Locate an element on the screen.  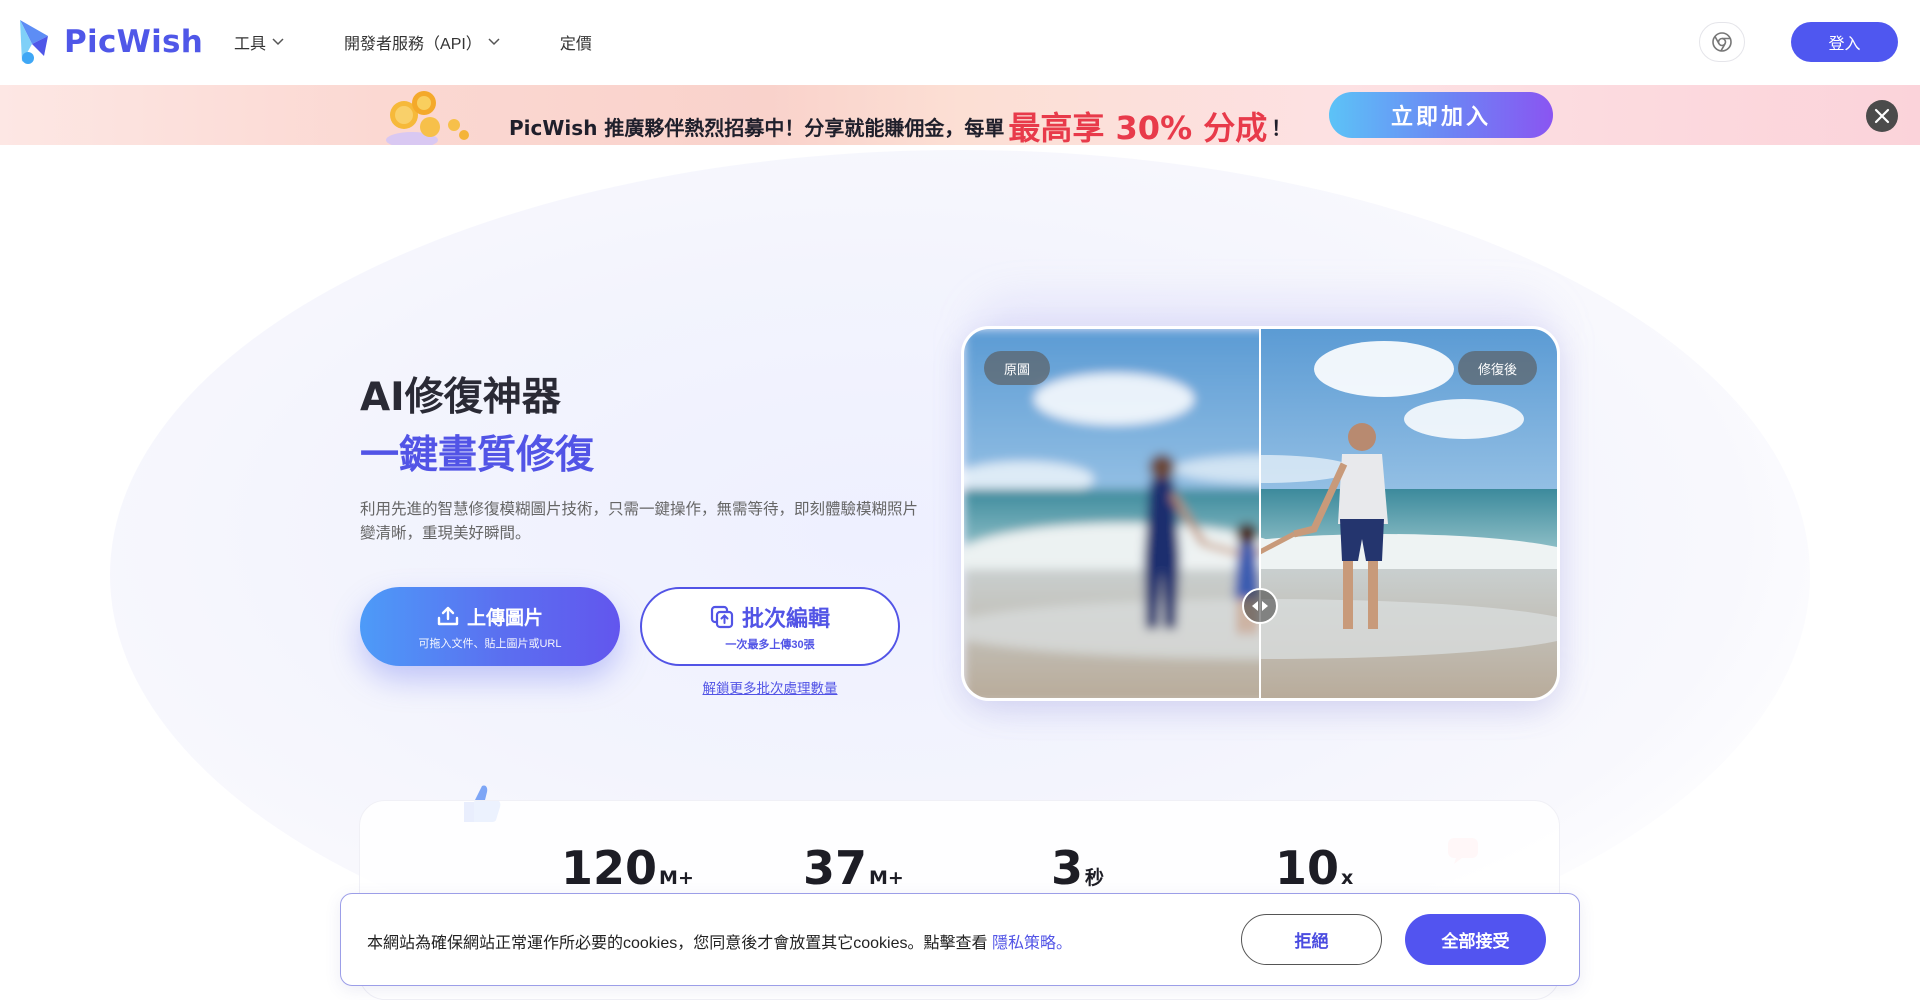
close-icon is located at coordinates (1882, 116).